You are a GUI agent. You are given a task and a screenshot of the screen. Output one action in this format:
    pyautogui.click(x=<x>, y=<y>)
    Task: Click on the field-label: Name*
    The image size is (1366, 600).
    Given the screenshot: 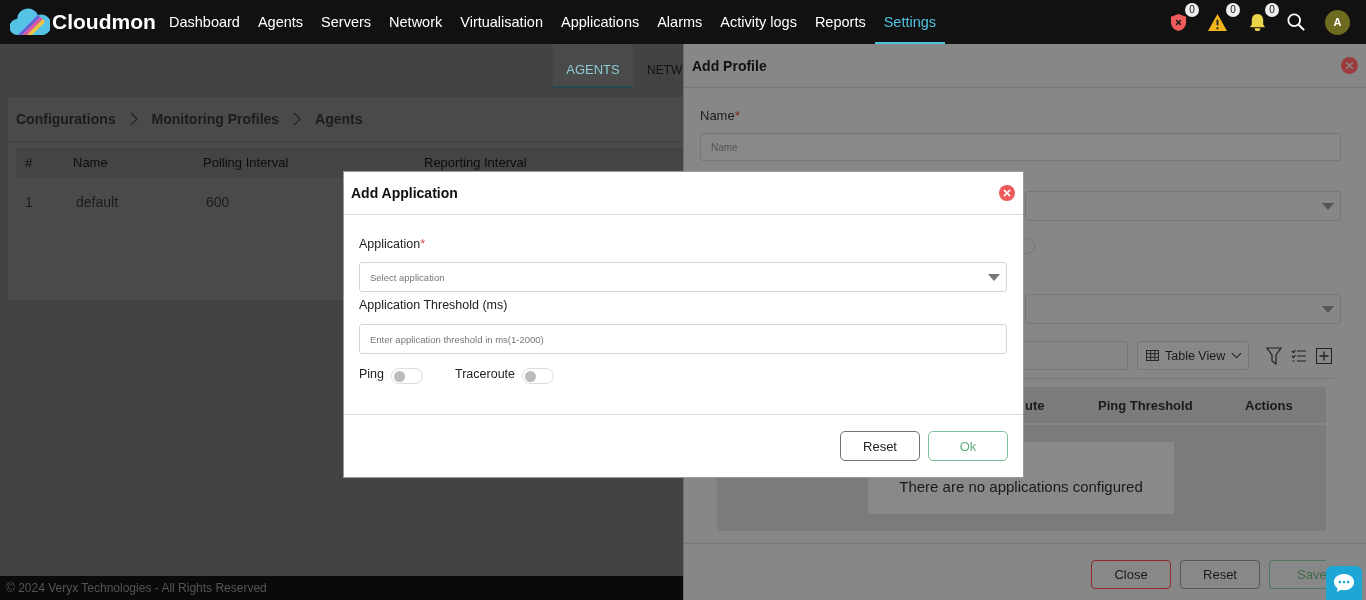 What is the action you would take?
    pyautogui.click(x=720, y=116)
    